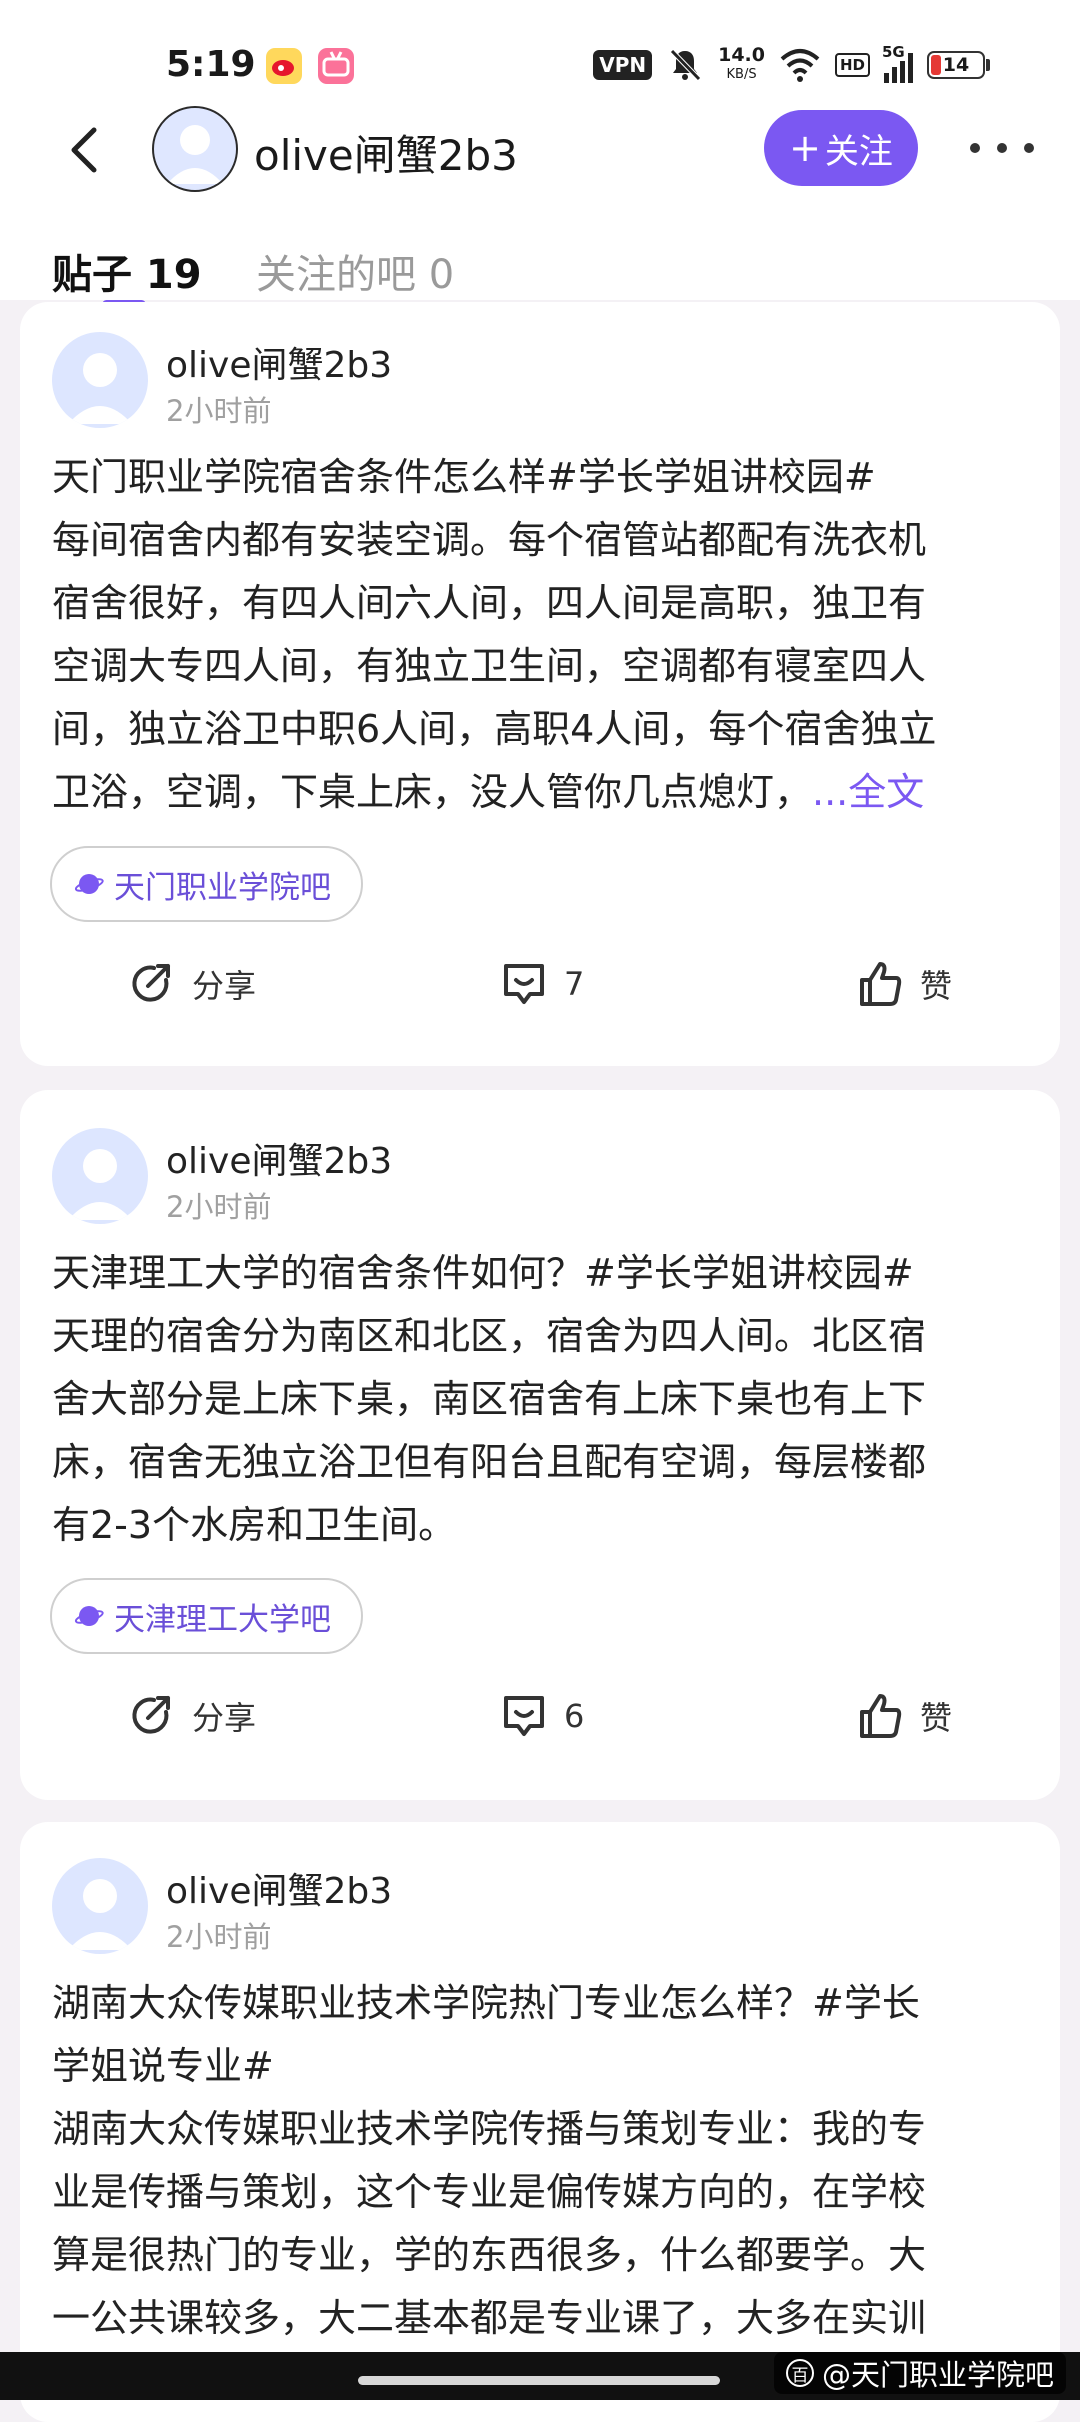 The width and height of the screenshot is (1080, 2422). What do you see at coordinates (805, 148) in the screenshot?
I see `plus-icon: +` at bounding box center [805, 148].